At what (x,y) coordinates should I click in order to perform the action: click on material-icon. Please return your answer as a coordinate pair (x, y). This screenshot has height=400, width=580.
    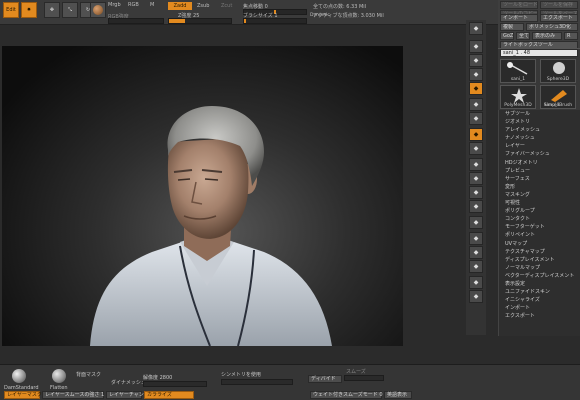
    Looking at the image, I should click on (98, 10).